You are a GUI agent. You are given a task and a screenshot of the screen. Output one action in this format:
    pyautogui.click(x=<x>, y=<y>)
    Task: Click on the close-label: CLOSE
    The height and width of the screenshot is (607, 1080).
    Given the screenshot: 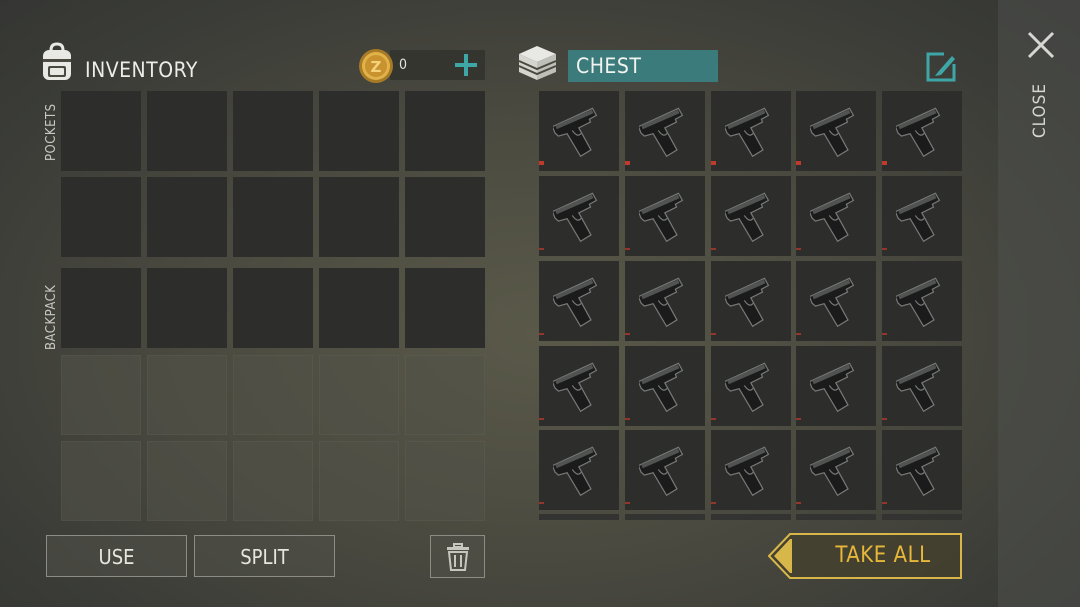 What is the action you would take?
    pyautogui.click(x=1040, y=110)
    